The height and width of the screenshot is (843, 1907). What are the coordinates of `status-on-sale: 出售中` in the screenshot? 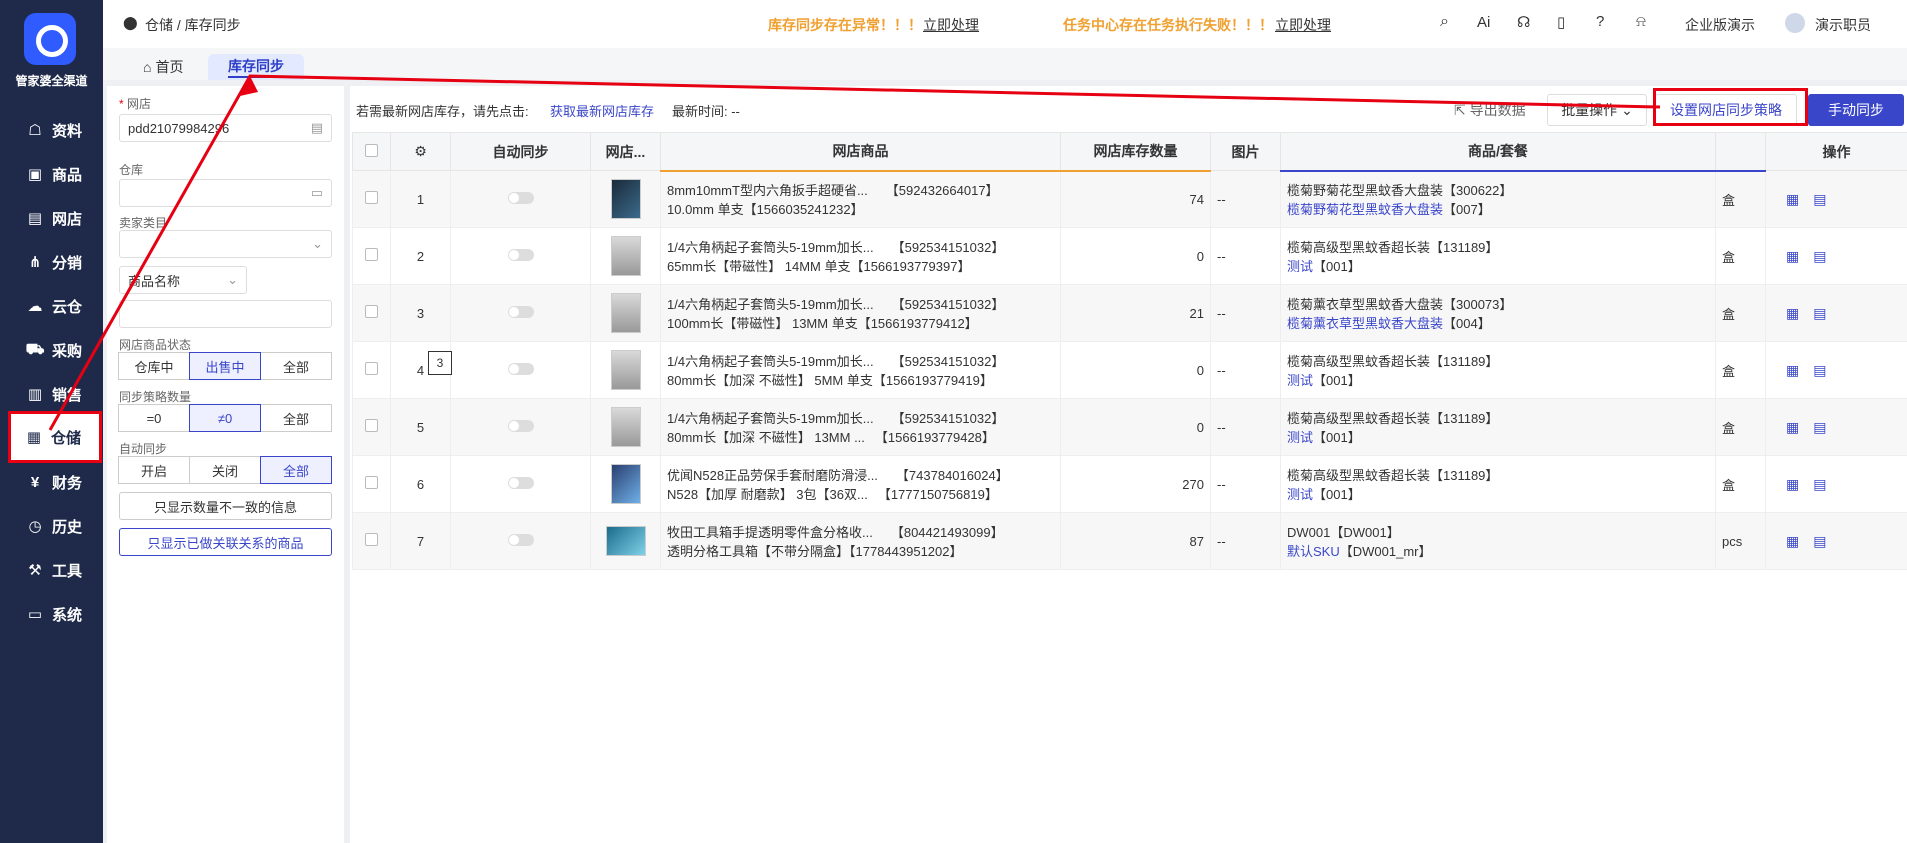 It's located at (225, 366).